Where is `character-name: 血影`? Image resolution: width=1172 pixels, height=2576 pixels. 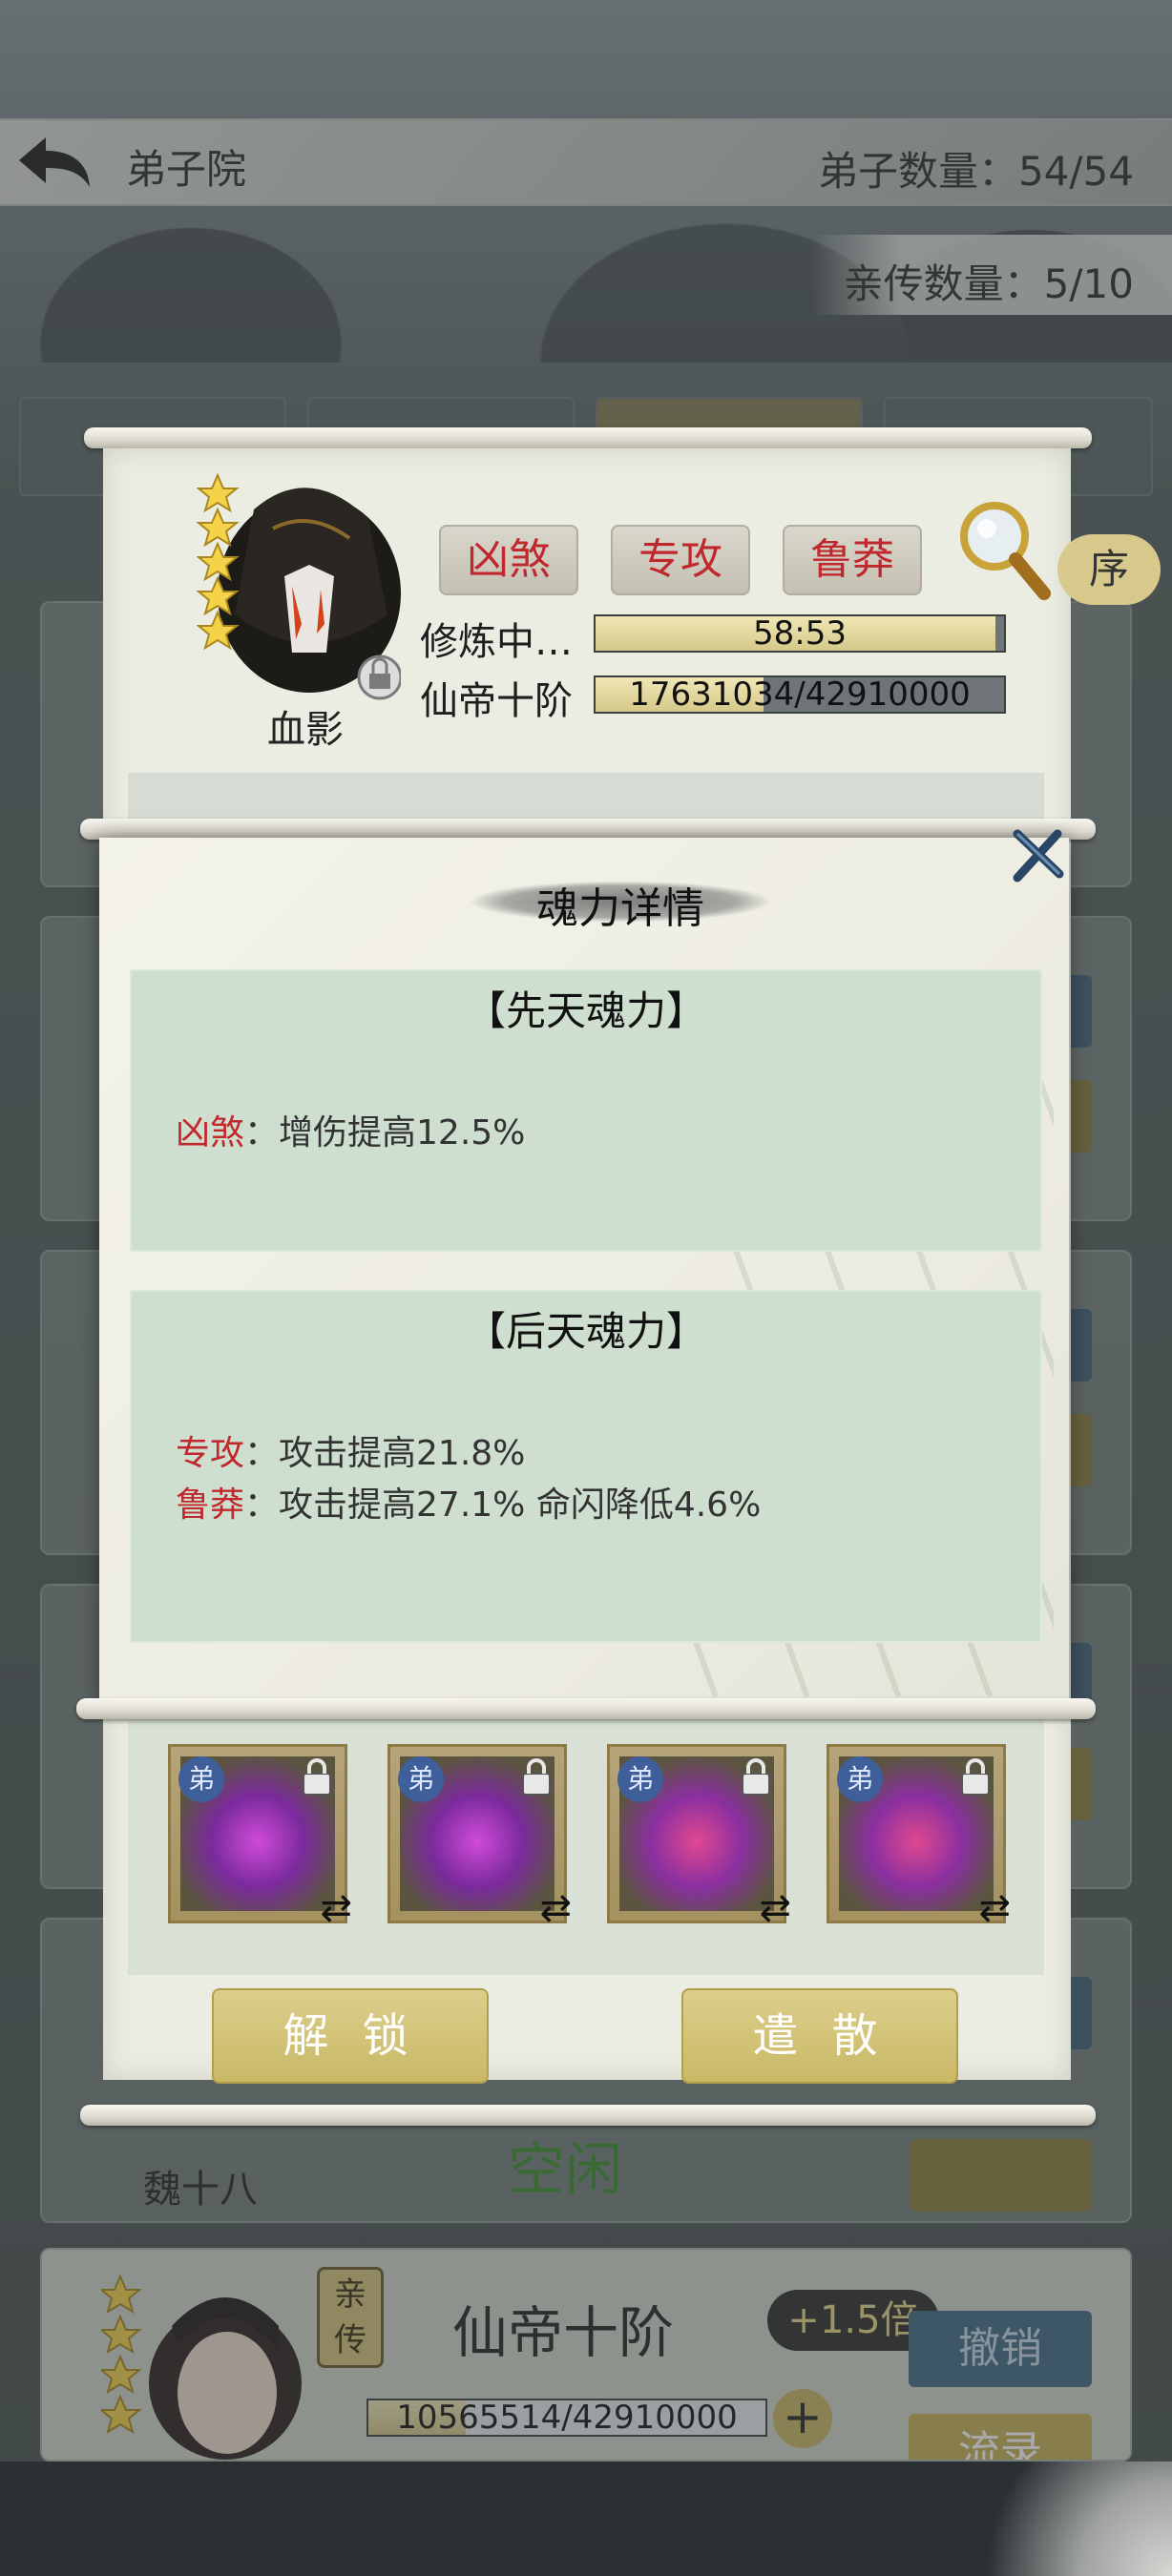 character-name: 血影 is located at coordinates (305, 730).